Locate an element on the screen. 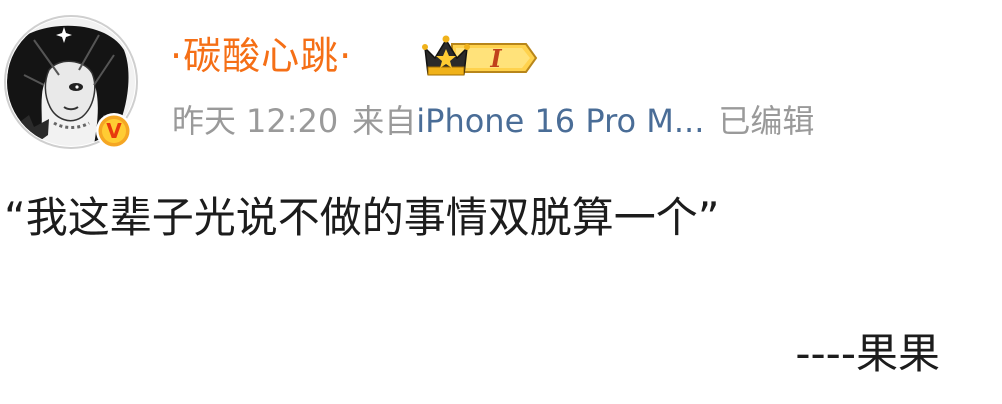 This screenshot has width=1002, height=404. crown-level-badge-icon: I is located at coordinates (480, 55).